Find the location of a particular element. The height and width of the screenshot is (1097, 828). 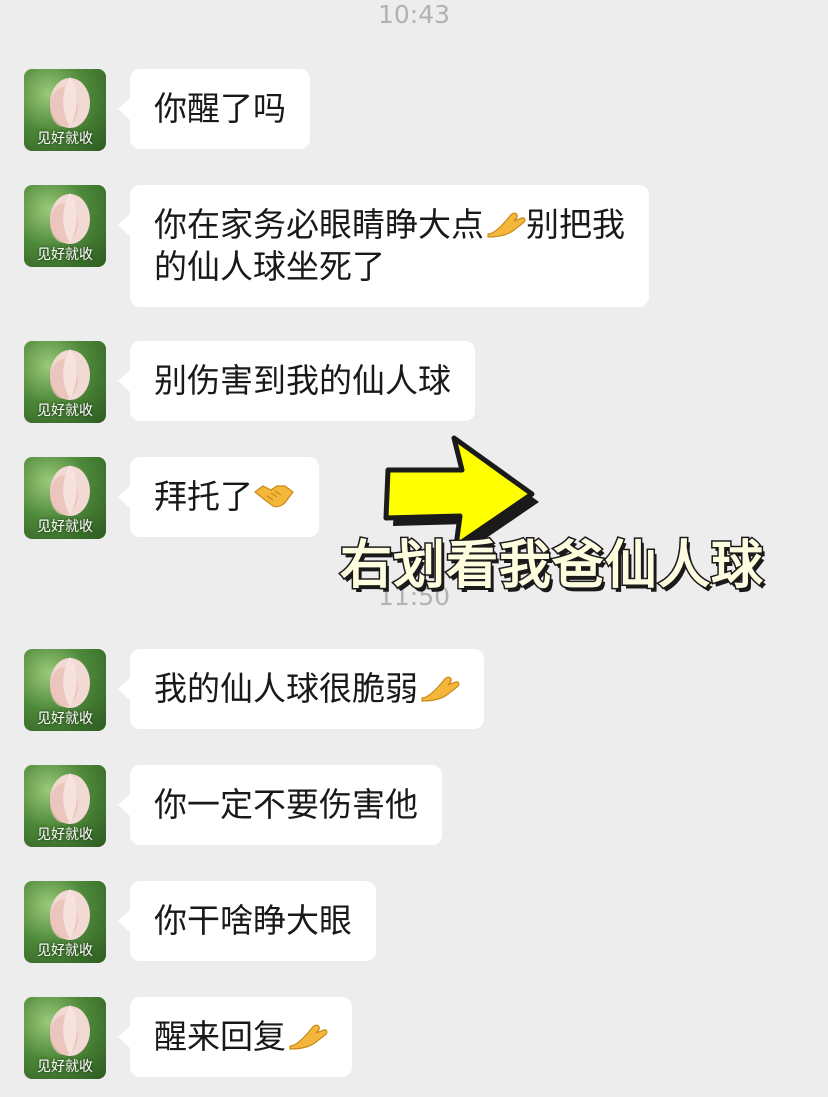

message-text-line: 你在家务必眼睛睁大点 别把我 is located at coordinates (389, 225).